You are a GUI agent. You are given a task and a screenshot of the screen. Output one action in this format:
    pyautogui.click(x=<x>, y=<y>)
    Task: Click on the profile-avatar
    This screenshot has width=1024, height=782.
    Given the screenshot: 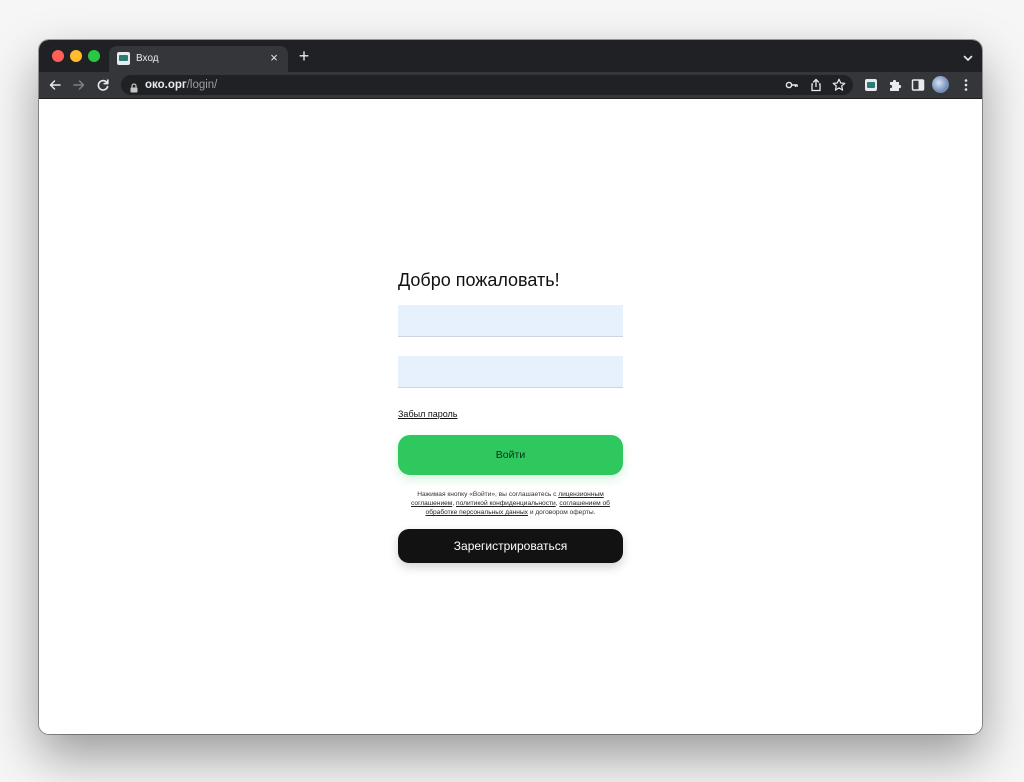 What is the action you would take?
    pyautogui.click(x=940, y=84)
    